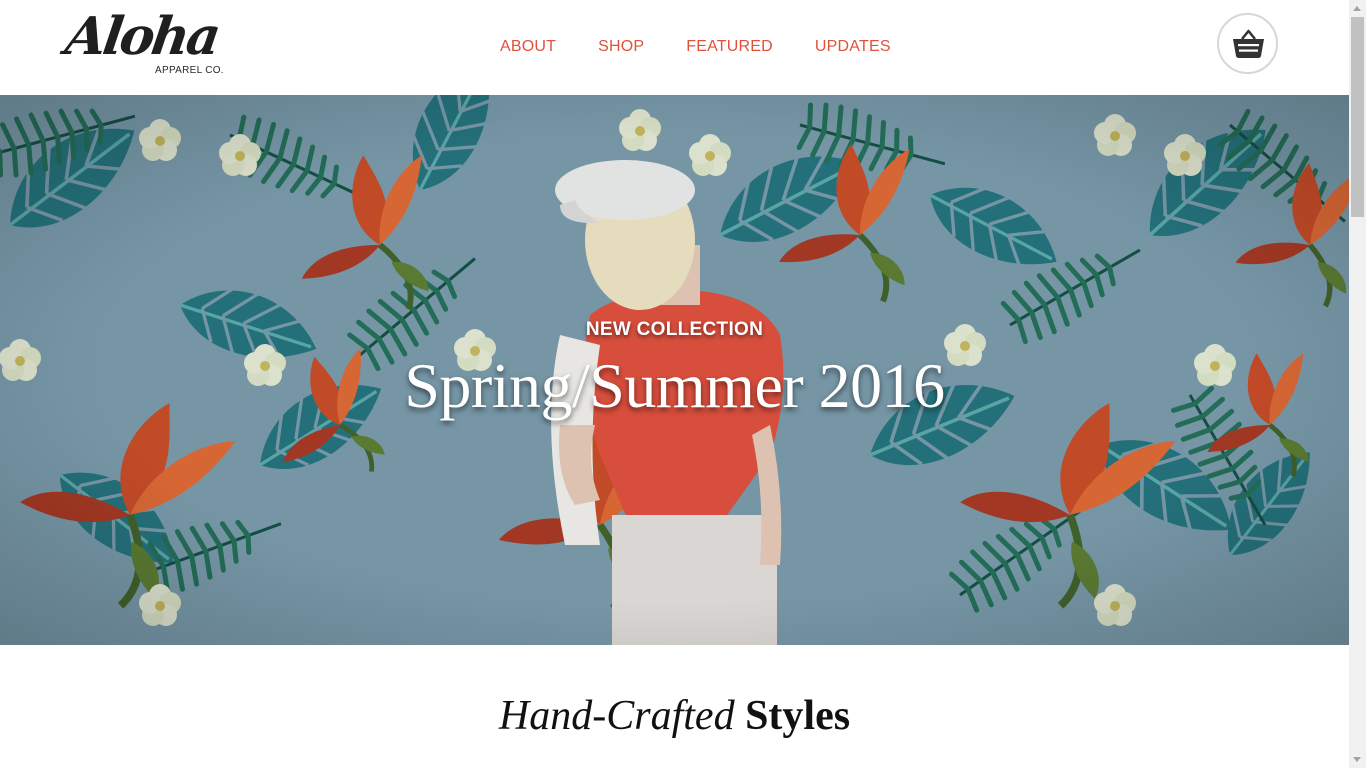 Image resolution: width=1366 pixels, height=768 pixels. I want to click on section-title: Hand-Crafted Styles, so click(674, 716).